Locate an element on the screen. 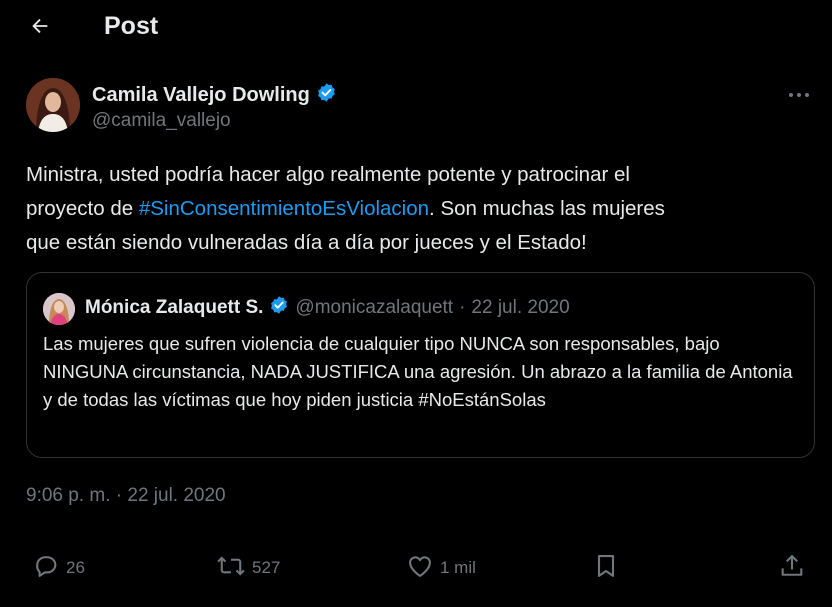 The image size is (832, 607). author-name-text: Camila Vallejo Dowling is located at coordinates (201, 95).